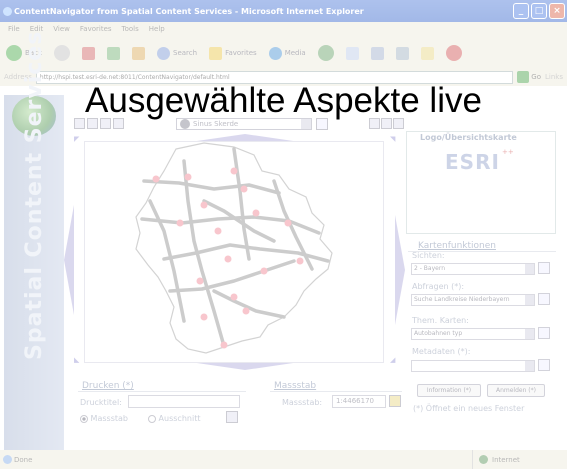  I want to click on history-icon, so click(325, 53).